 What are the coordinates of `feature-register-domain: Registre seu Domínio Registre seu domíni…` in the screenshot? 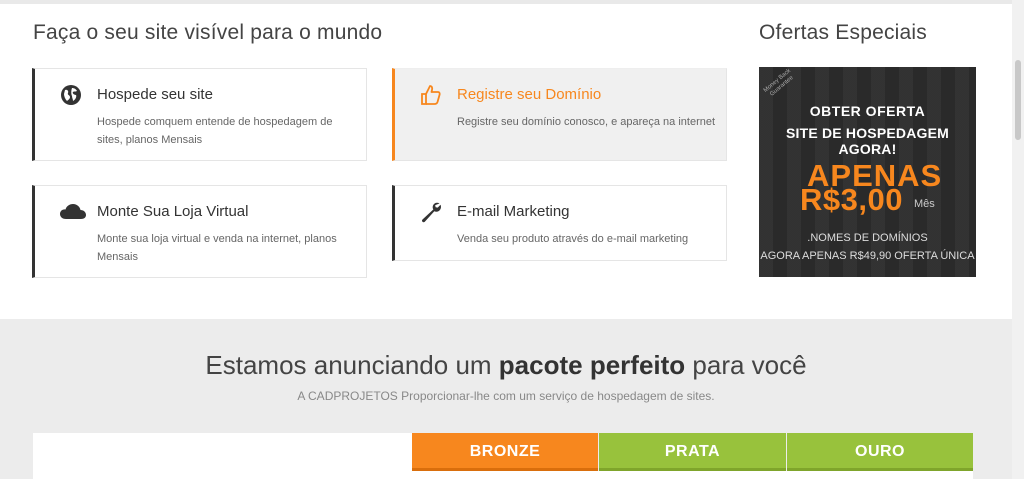 It's located at (559, 114).